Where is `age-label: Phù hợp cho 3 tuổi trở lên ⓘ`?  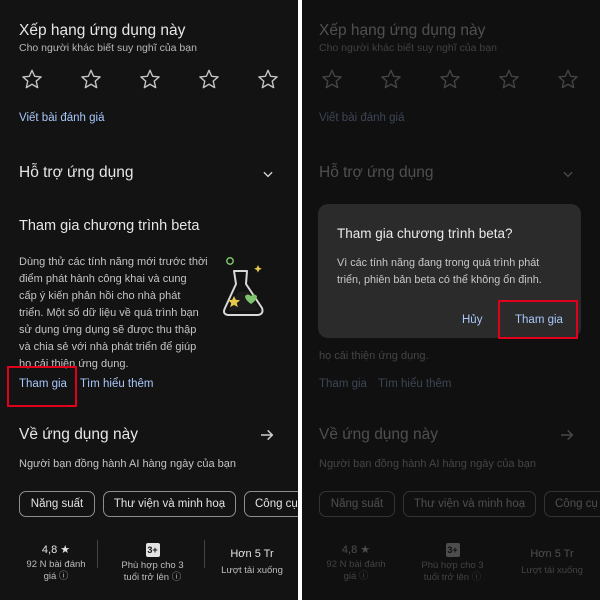
age-label: Phù hợp cho 3 tuổi trở lên ⓘ is located at coordinates (152, 571).